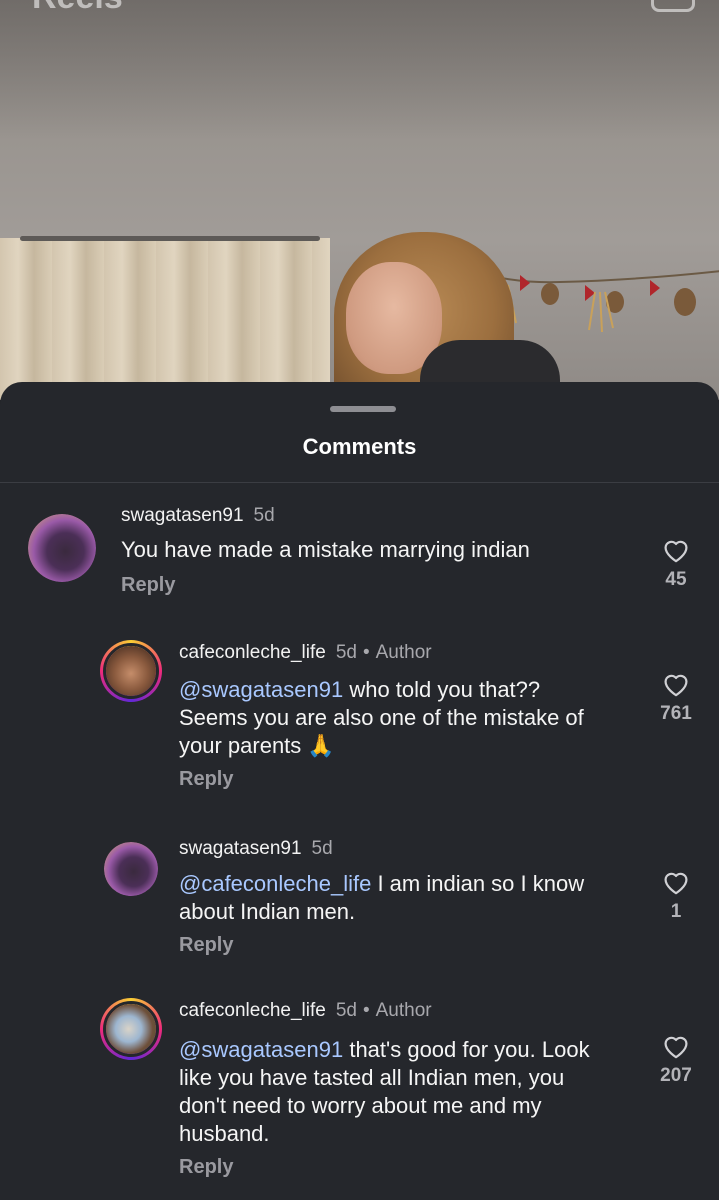 Image resolution: width=719 pixels, height=1200 pixels. Describe the element at coordinates (466, 1049) in the screenshot. I see `comment-text-line: that's good for you. Look` at that location.